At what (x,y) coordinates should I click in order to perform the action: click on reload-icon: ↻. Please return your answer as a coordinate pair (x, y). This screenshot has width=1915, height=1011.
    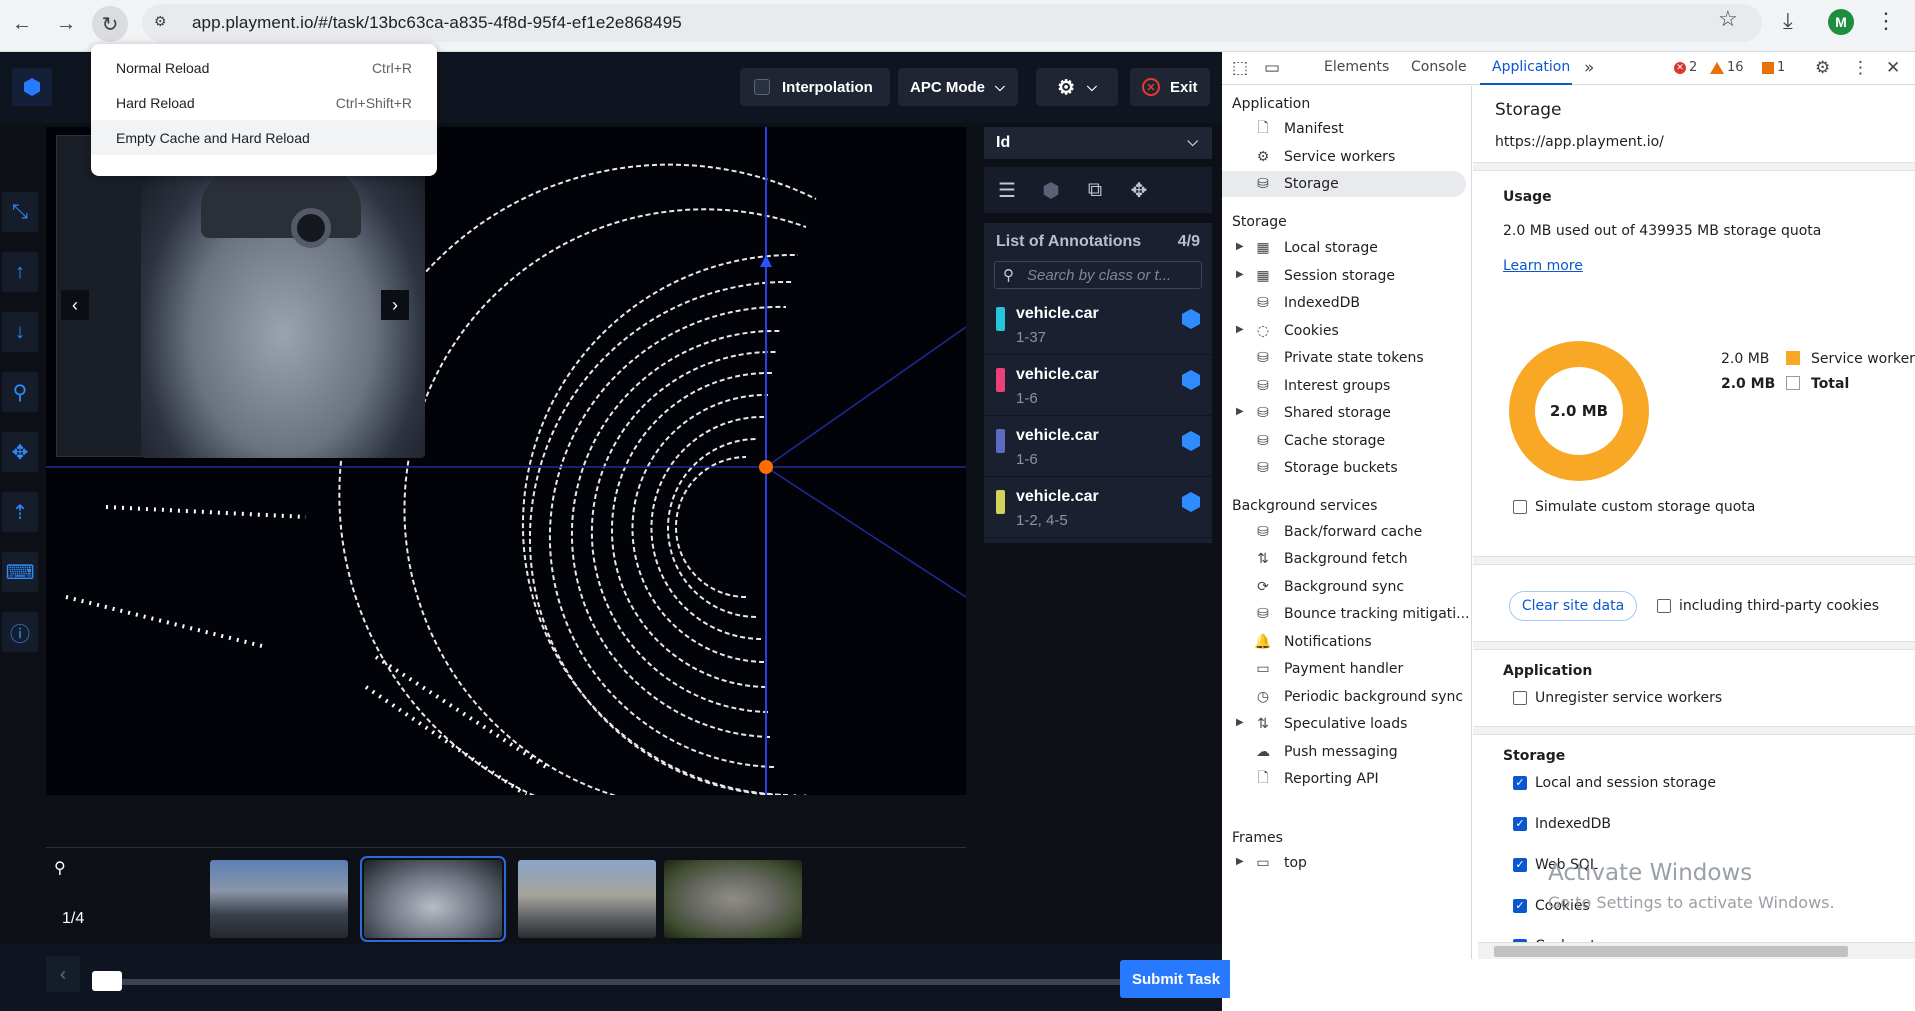
    Looking at the image, I should click on (110, 24).